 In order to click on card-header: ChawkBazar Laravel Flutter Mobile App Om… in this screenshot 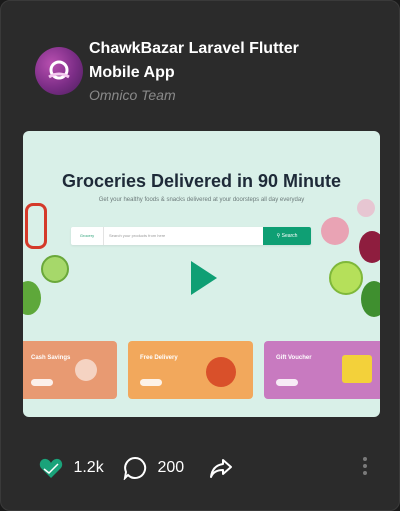, I will do `click(209, 72)`.